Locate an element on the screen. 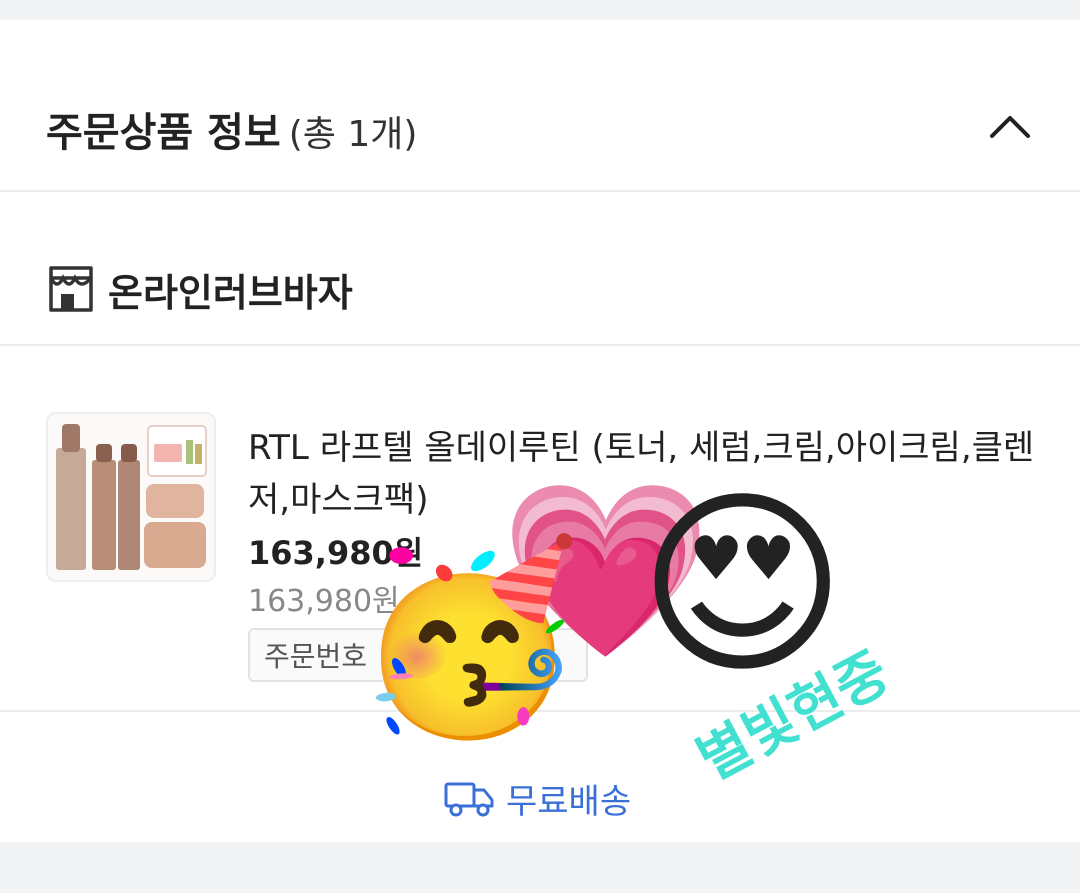 The height and width of the screenshot is (893, 1080). product-thumbnail is located at coordinates (131, 497).